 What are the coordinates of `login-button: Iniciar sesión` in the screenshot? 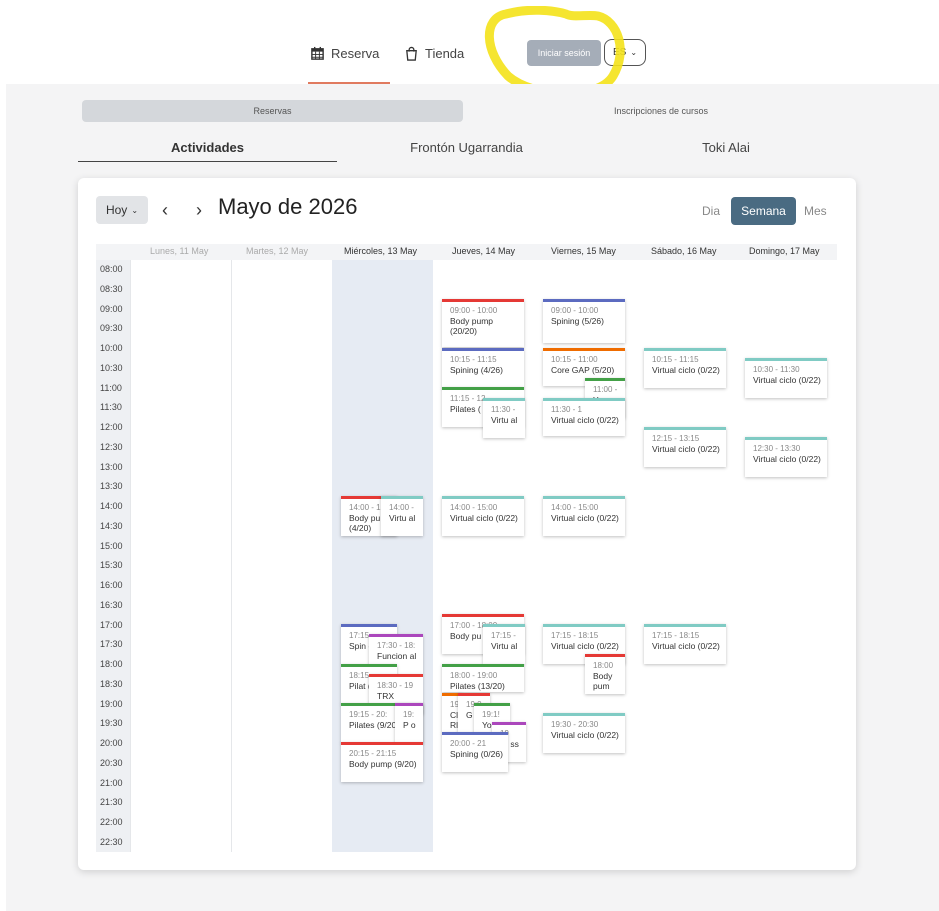 It's located at (564, 53).